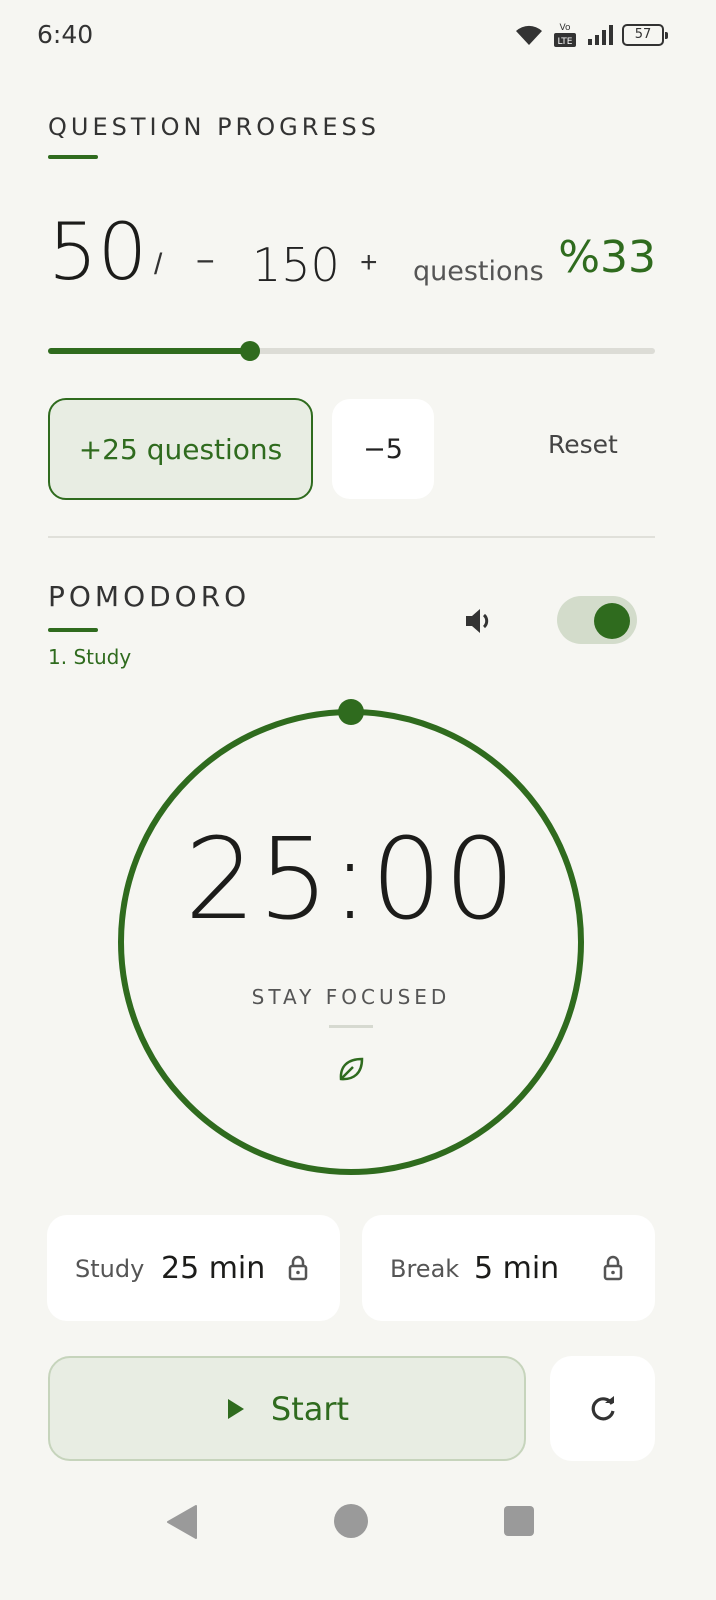 The width and height of the screenshot is (716, 1600). I want to click on refresh-icon, so click(603, 1407).